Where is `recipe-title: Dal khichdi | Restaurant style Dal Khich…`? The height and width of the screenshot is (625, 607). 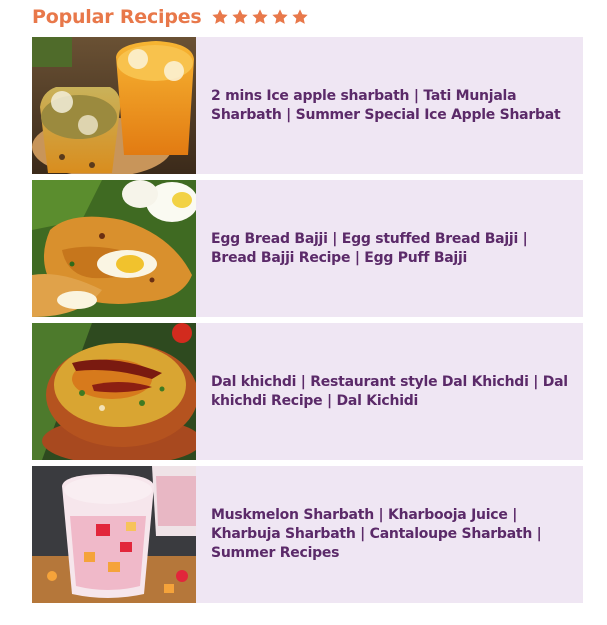 recipe-title: Dal khichdi | Restaurant style Dal Khich… is located at coordinates (389, 391).